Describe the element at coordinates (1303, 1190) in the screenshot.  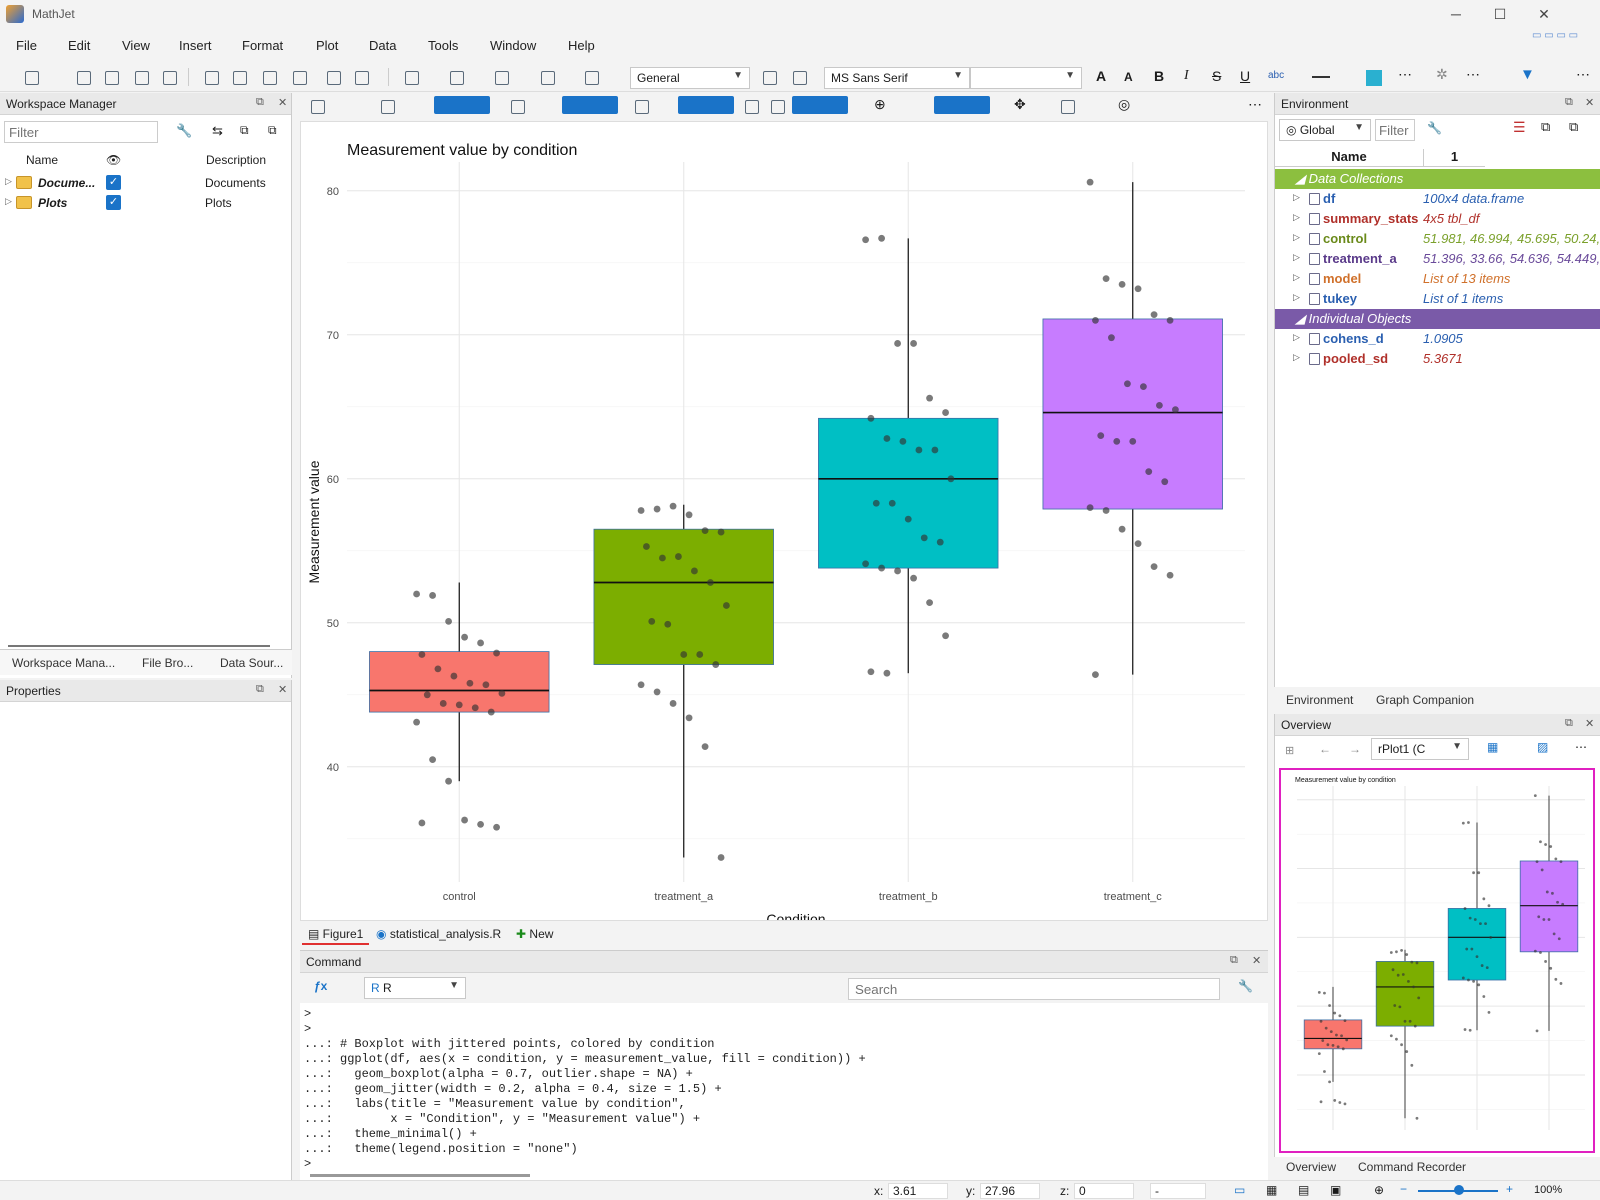
I see `page-icon: ▤` at that location.